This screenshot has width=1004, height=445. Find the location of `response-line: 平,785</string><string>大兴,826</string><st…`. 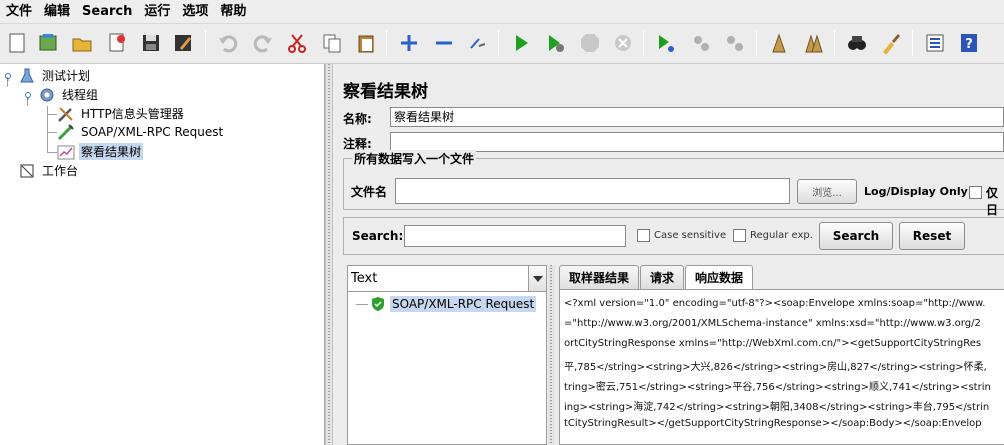

response-line: 平,785</string><string>大兴,826</string><st… is located at coordinates (775, 367).